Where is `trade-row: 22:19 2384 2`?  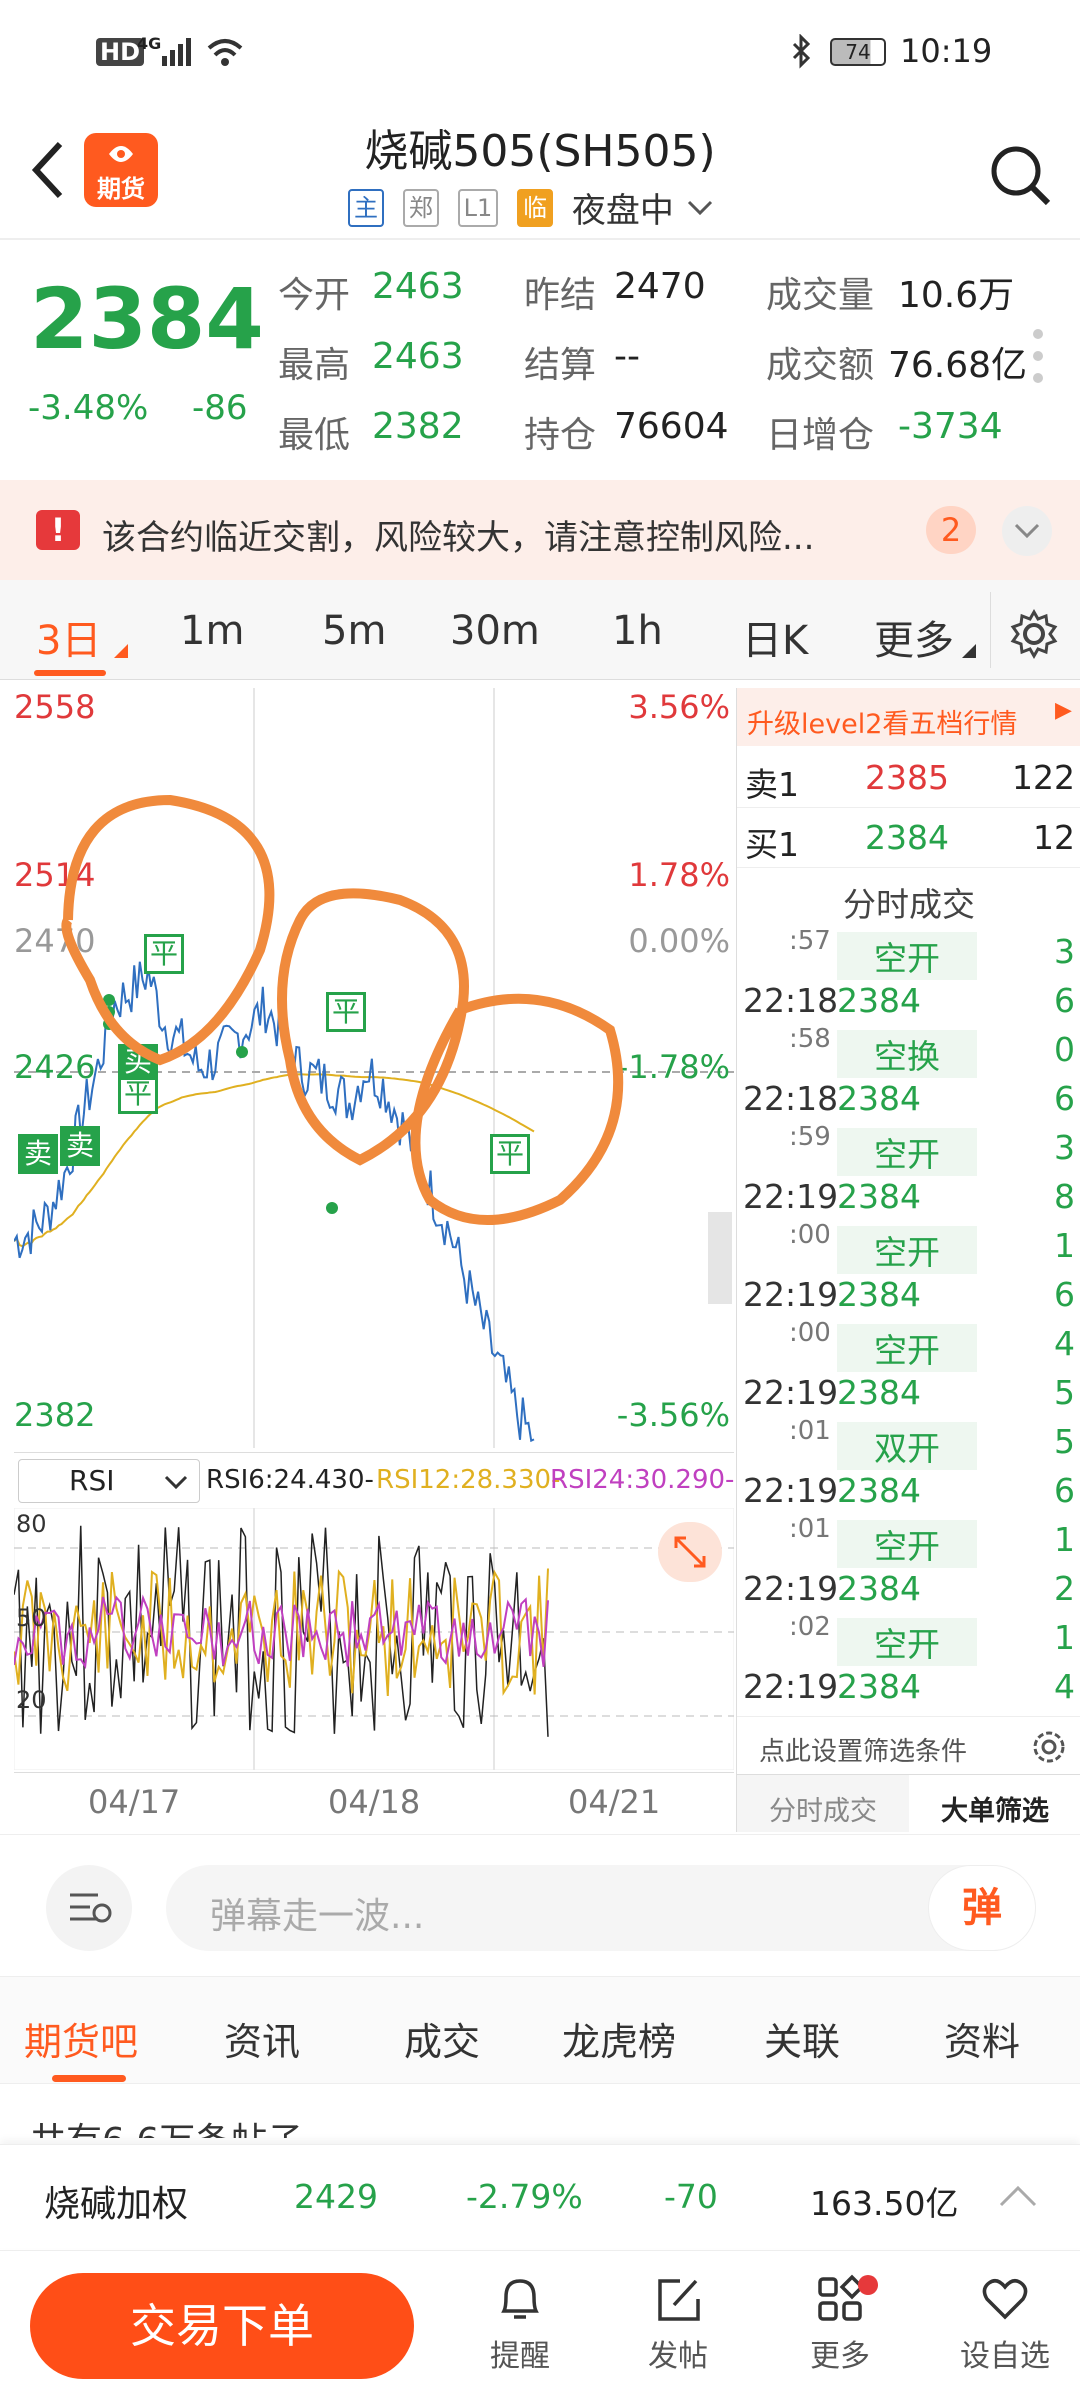 trade-row: 22:19 2384 2 is located at coordinates (908, 1585).